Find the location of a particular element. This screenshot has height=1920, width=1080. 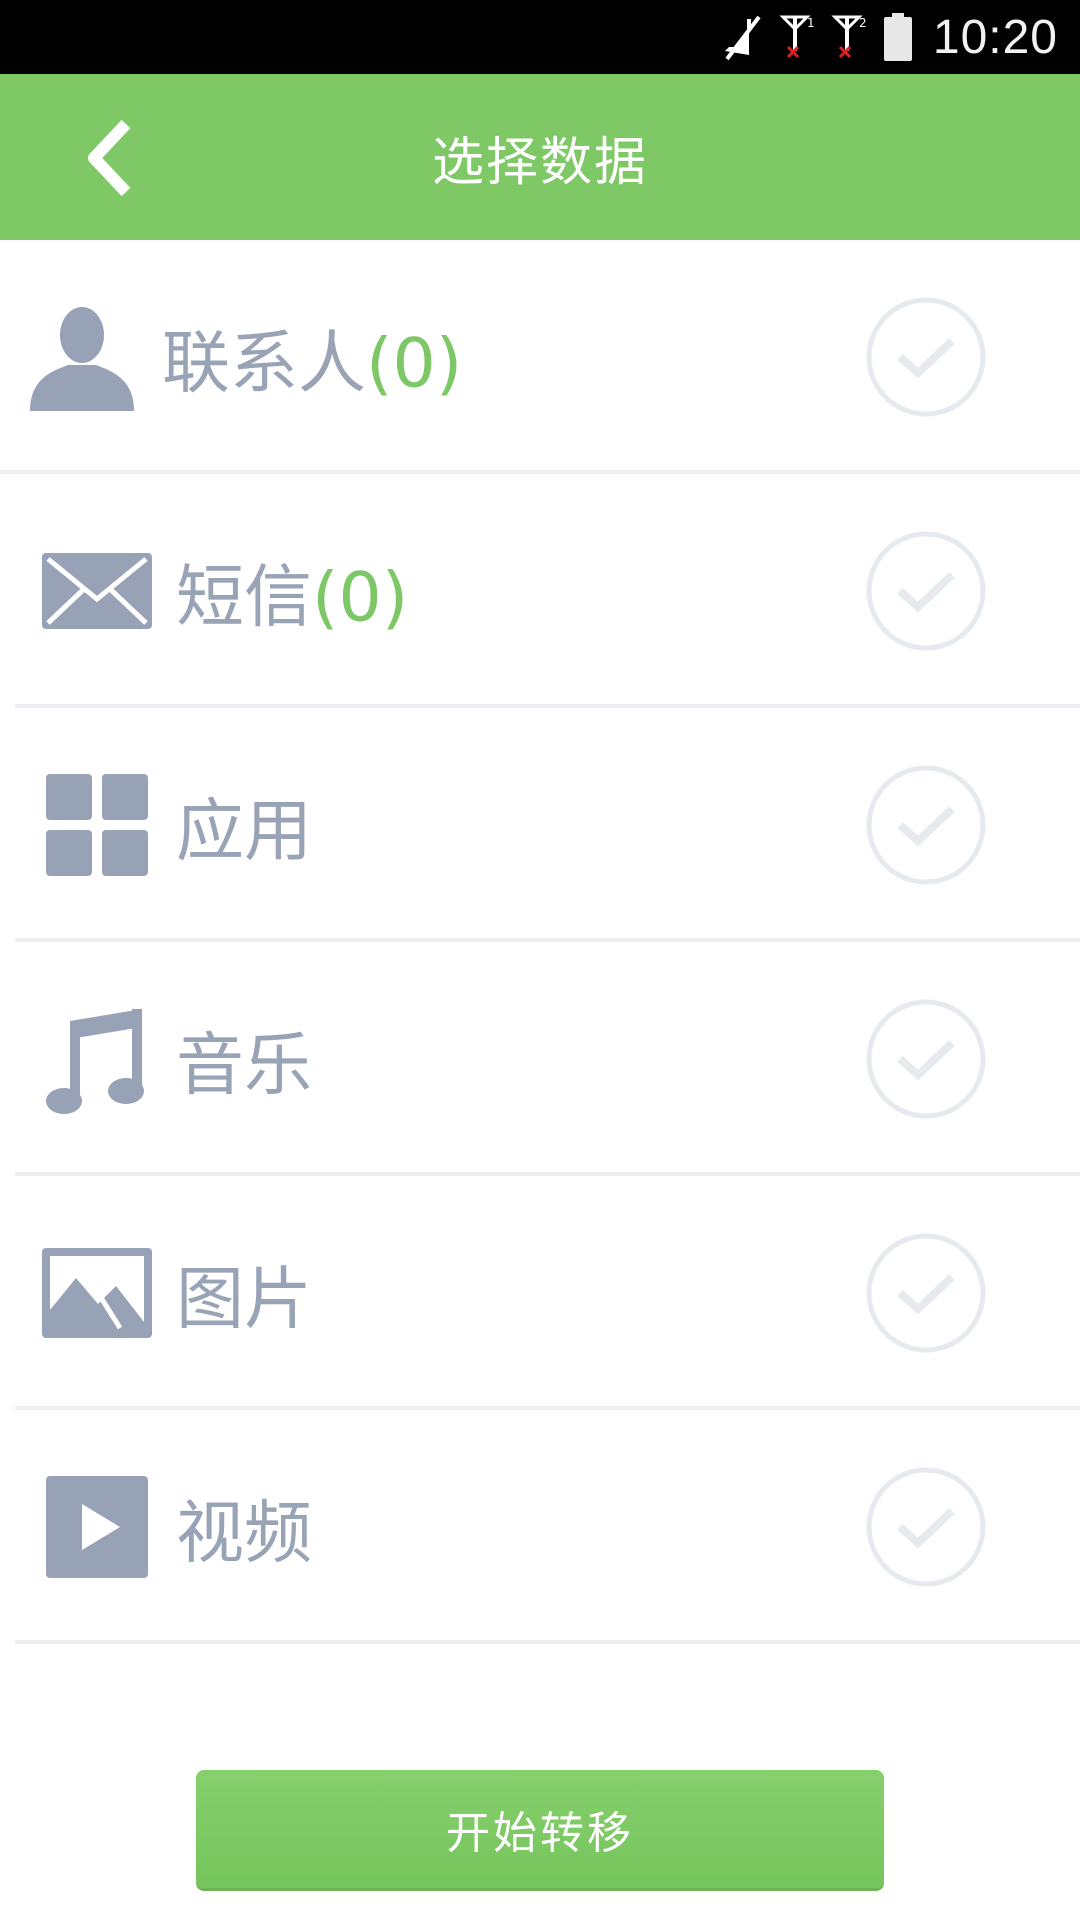

list-item-messages: 短信(0) is located at coordinates (540, 591).